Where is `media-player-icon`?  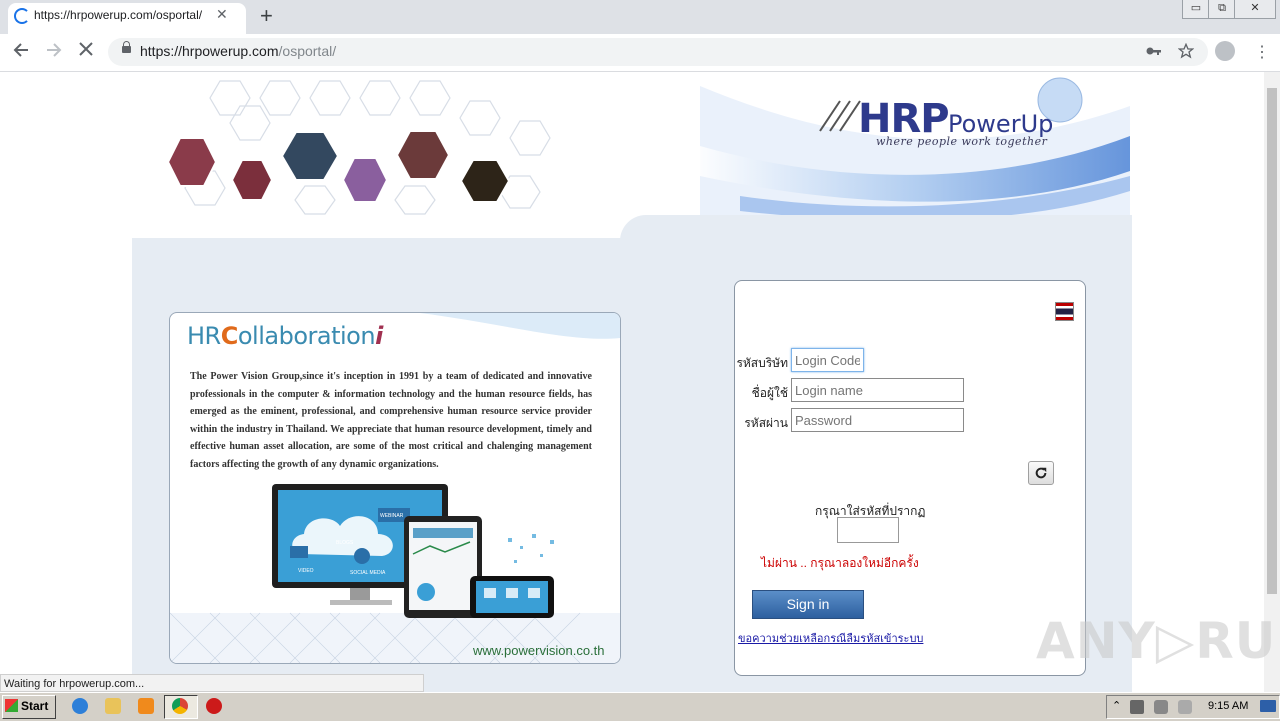
media-player-icon is located at coordinates (146, 706).